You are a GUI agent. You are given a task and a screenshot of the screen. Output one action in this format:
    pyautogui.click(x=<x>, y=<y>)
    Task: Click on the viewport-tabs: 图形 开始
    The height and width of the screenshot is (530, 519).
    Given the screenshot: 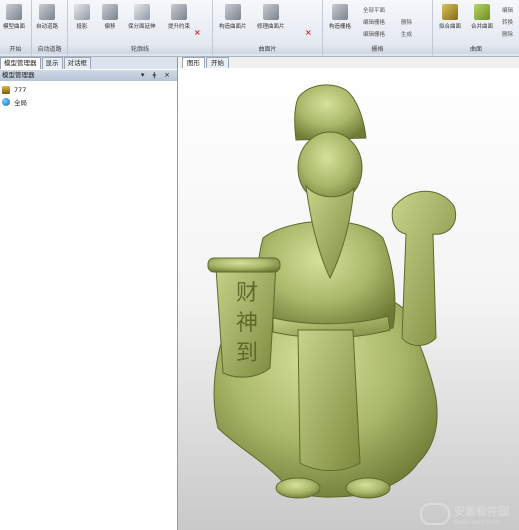 What is the action you would take?
    pyautogui.click(x=206, y=62)
    